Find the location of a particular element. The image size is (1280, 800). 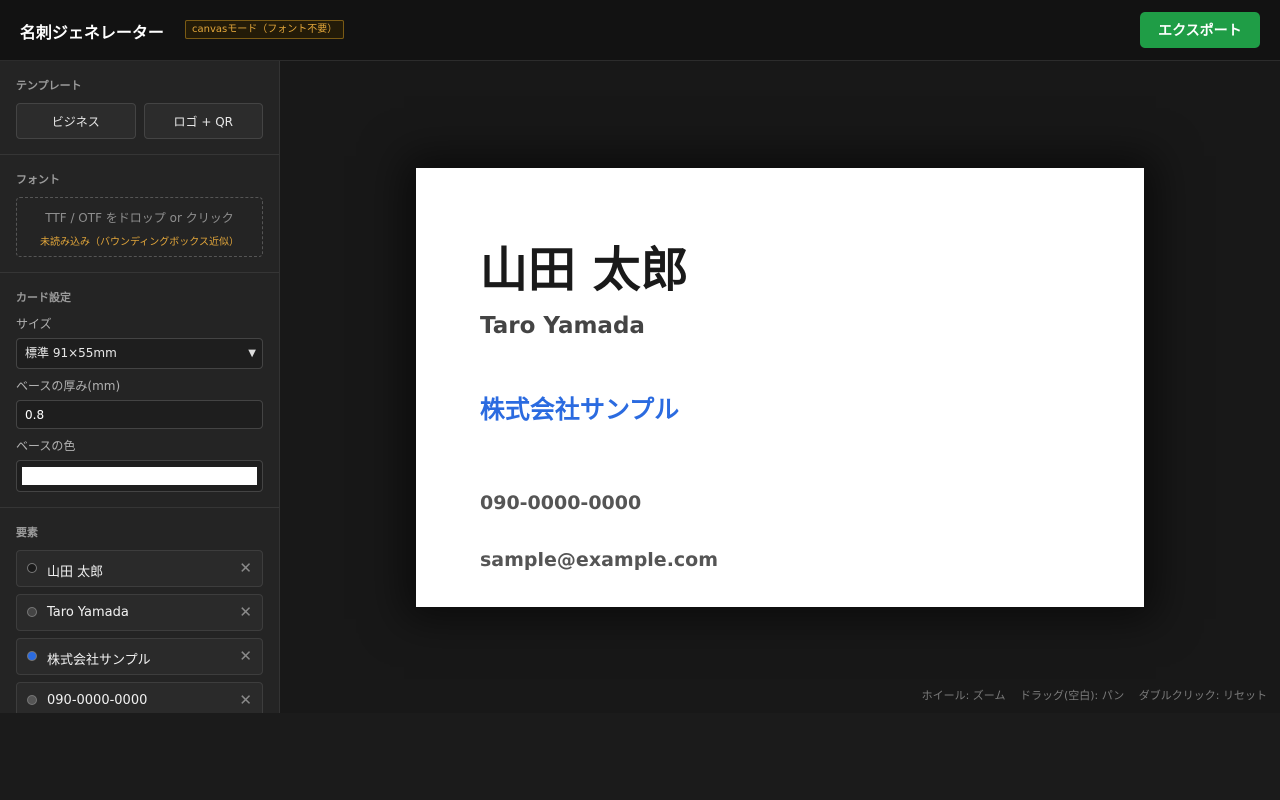

element-label: 山田 太郎 is located at coordinates (75, 572).